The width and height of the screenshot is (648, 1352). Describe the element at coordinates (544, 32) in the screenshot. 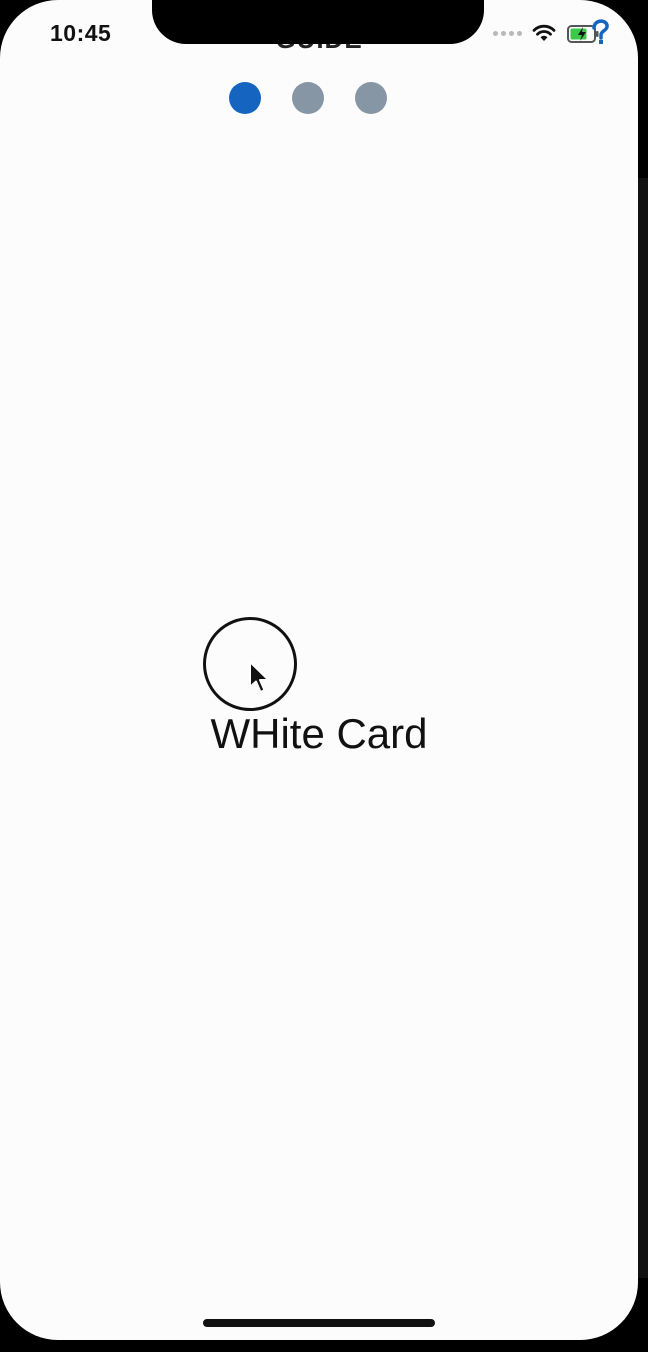

I see `wifi-icon` at that location.